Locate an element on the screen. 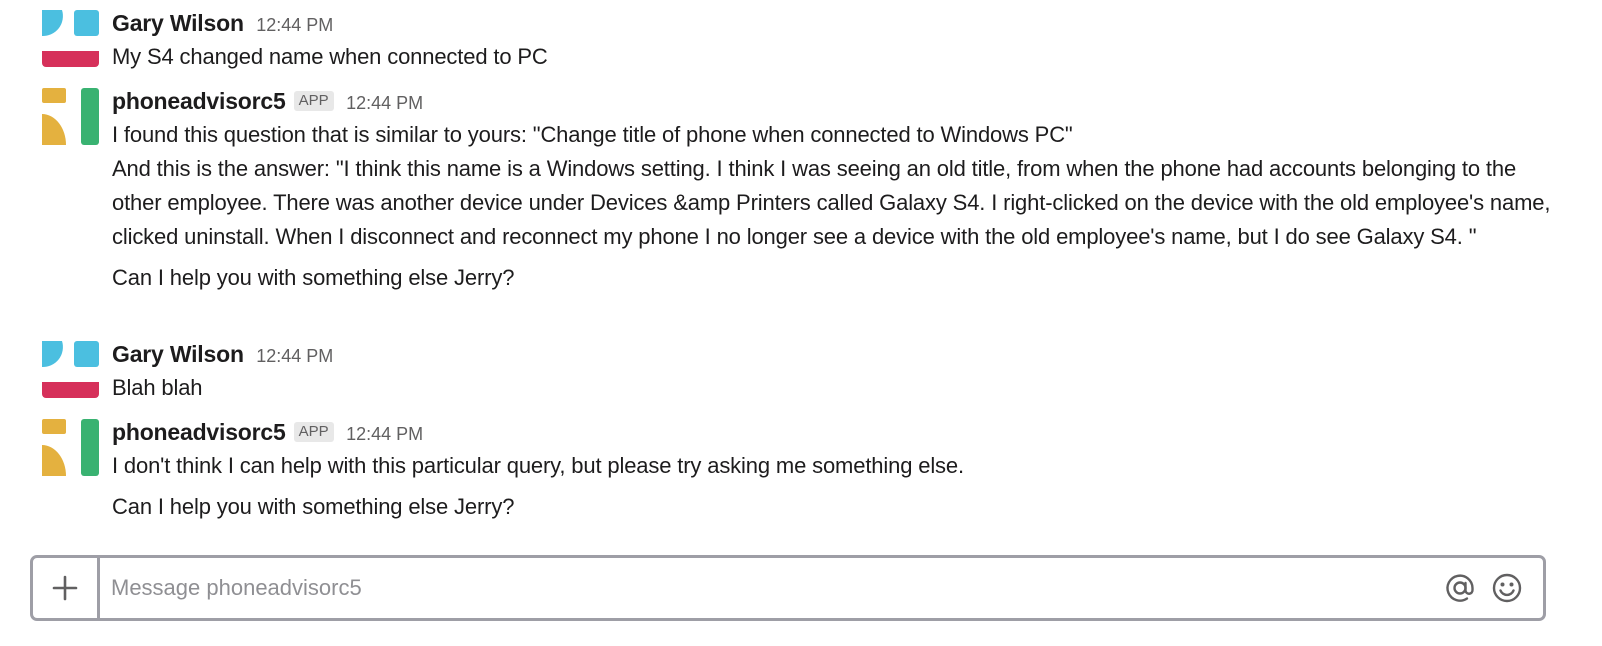  attach-button is located at coordinates (66, 588).